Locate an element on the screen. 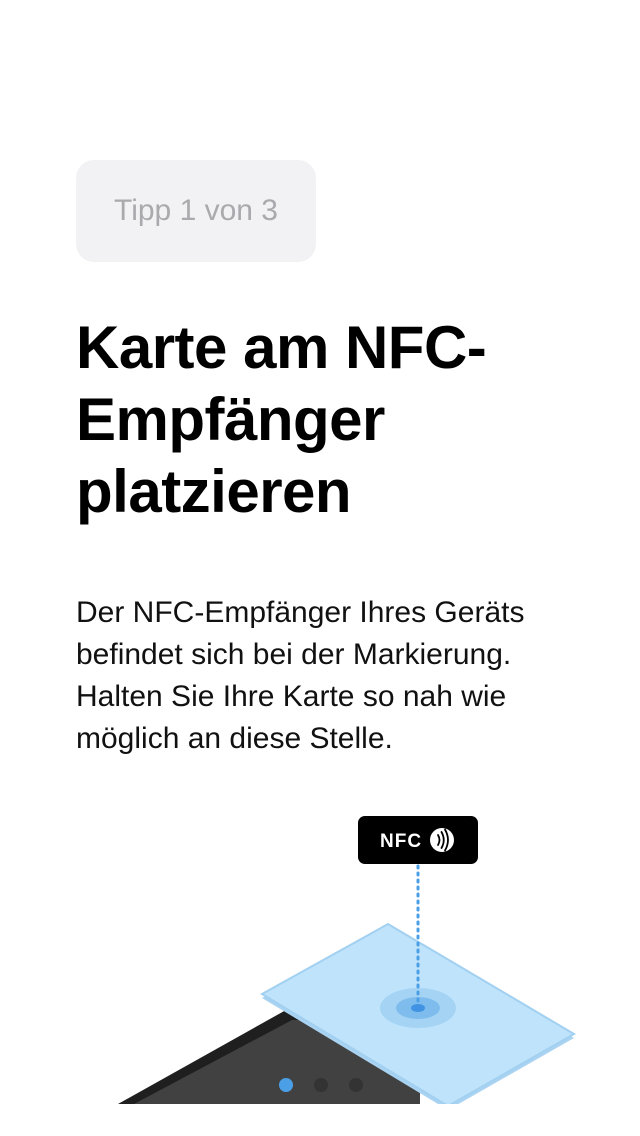 Image resolution: width=640 pixels, height=1136 pixels. description-line: Halten Sie Ihre Karte so nah wie is located at coordinates (291, 696).